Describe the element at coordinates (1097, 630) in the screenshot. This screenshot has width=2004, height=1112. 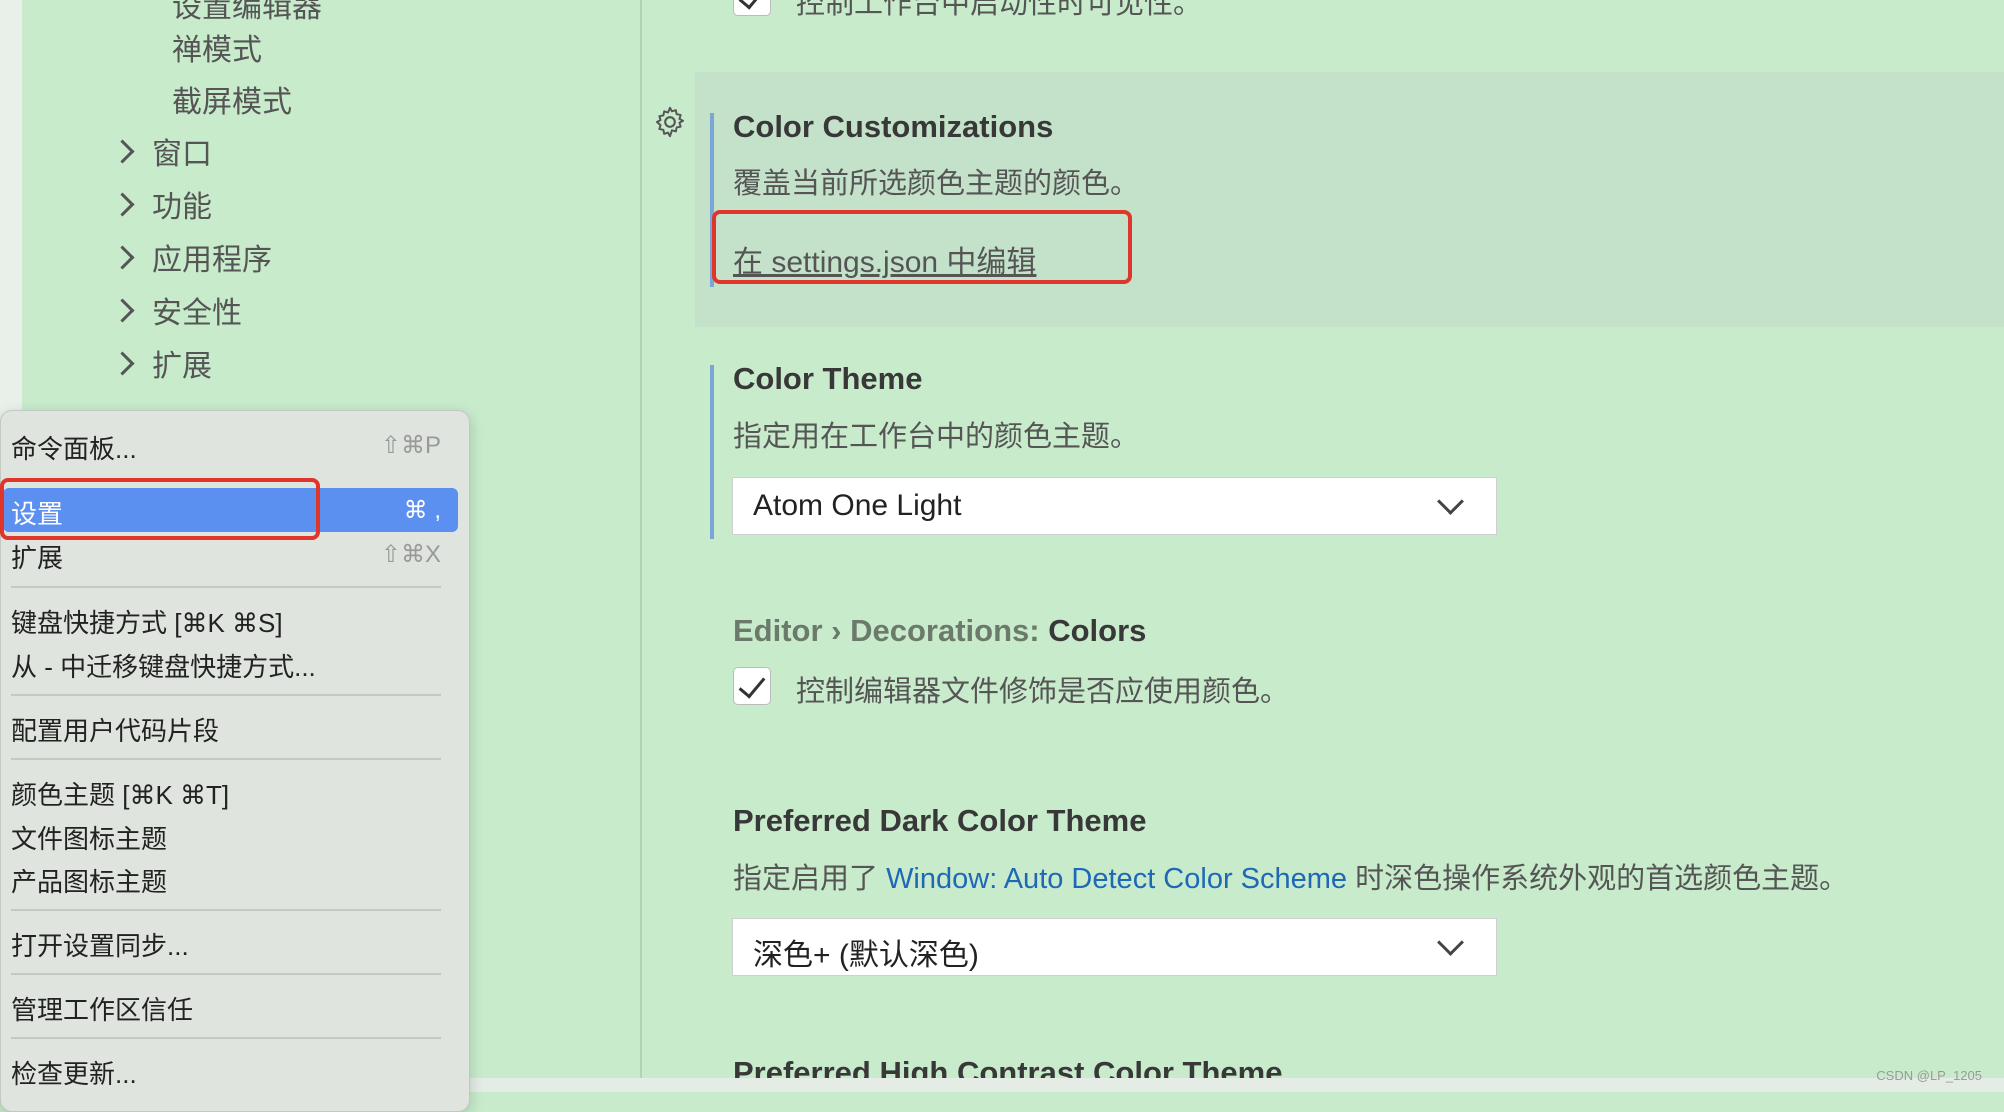
I see `setting-name: Colors` at that location.